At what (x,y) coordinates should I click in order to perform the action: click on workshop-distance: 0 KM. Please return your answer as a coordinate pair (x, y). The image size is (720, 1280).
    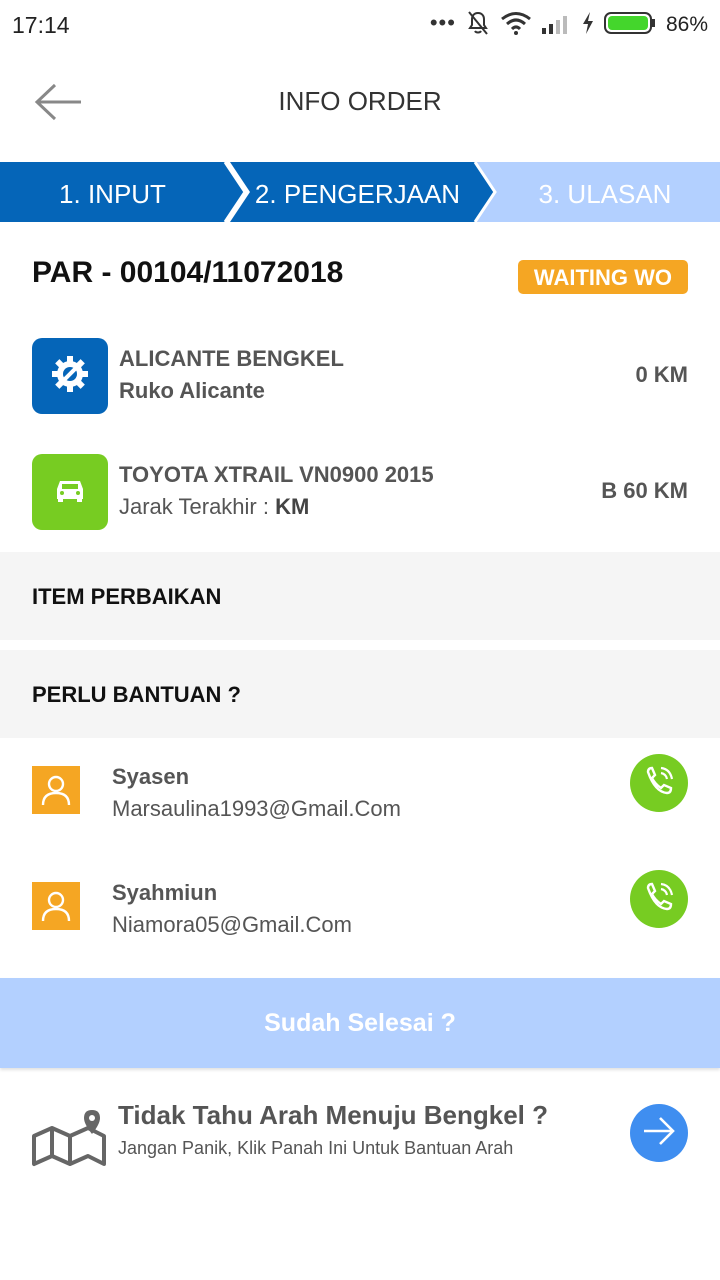
    Looking at the image, I should click on (661, 374).